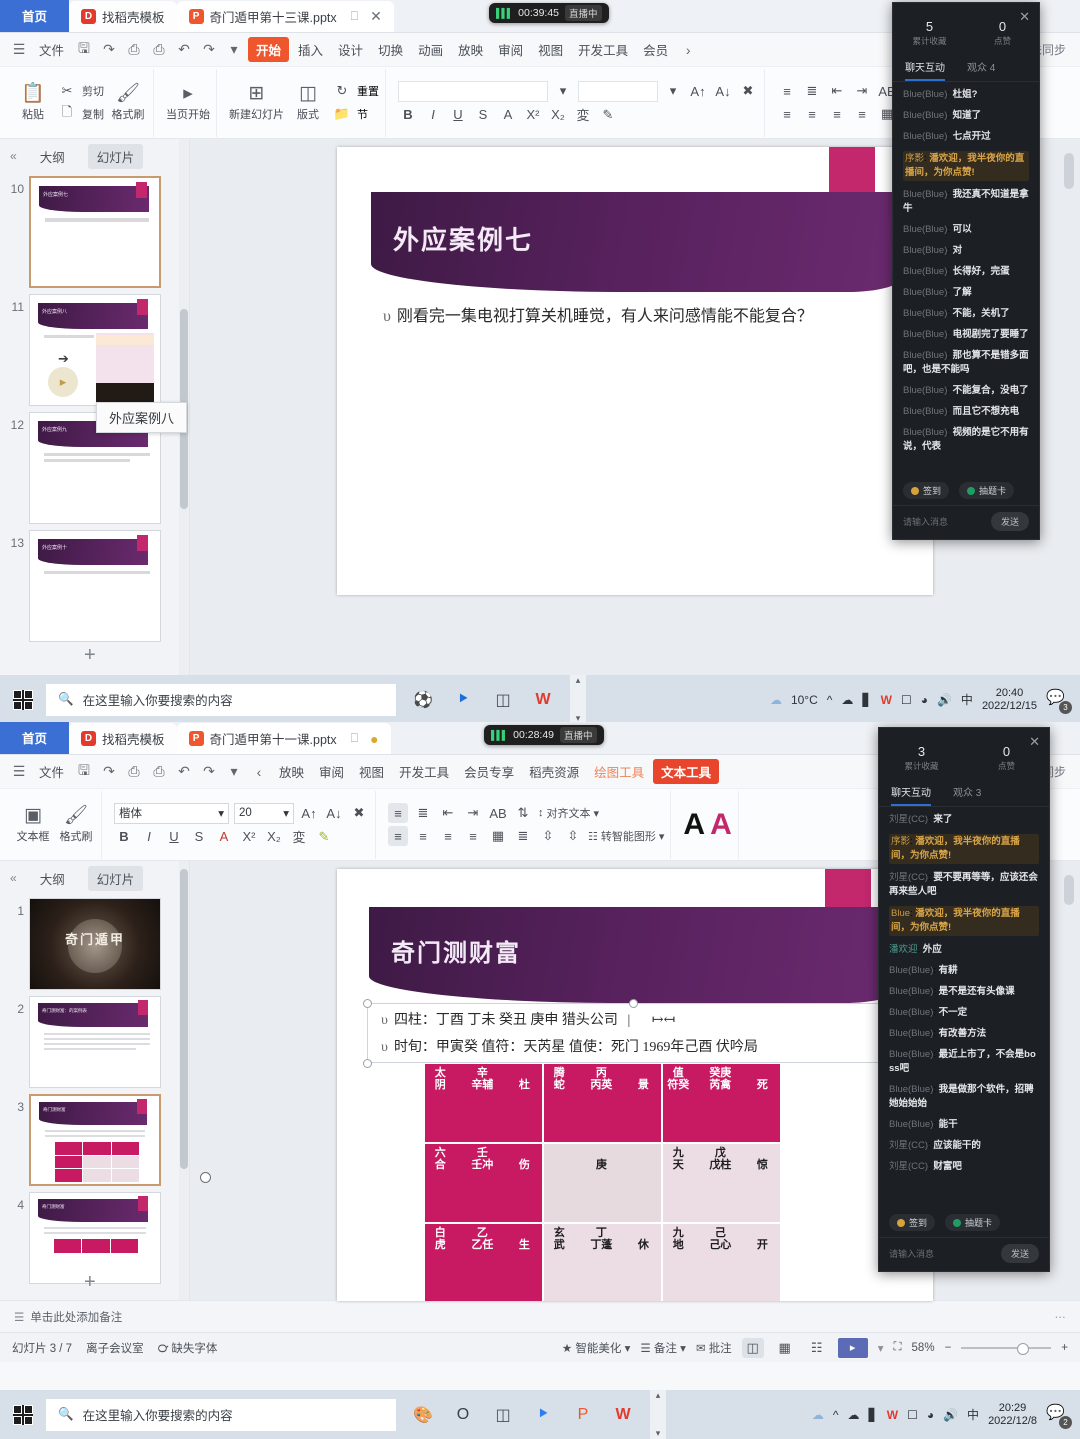 Image resolution: width=1080 pixels, height=1439 pixels. What do you see at coordinates (533, 115) in the screenshot?
I see `superscript-icon-top: X²` at bounding box center [533, 115].